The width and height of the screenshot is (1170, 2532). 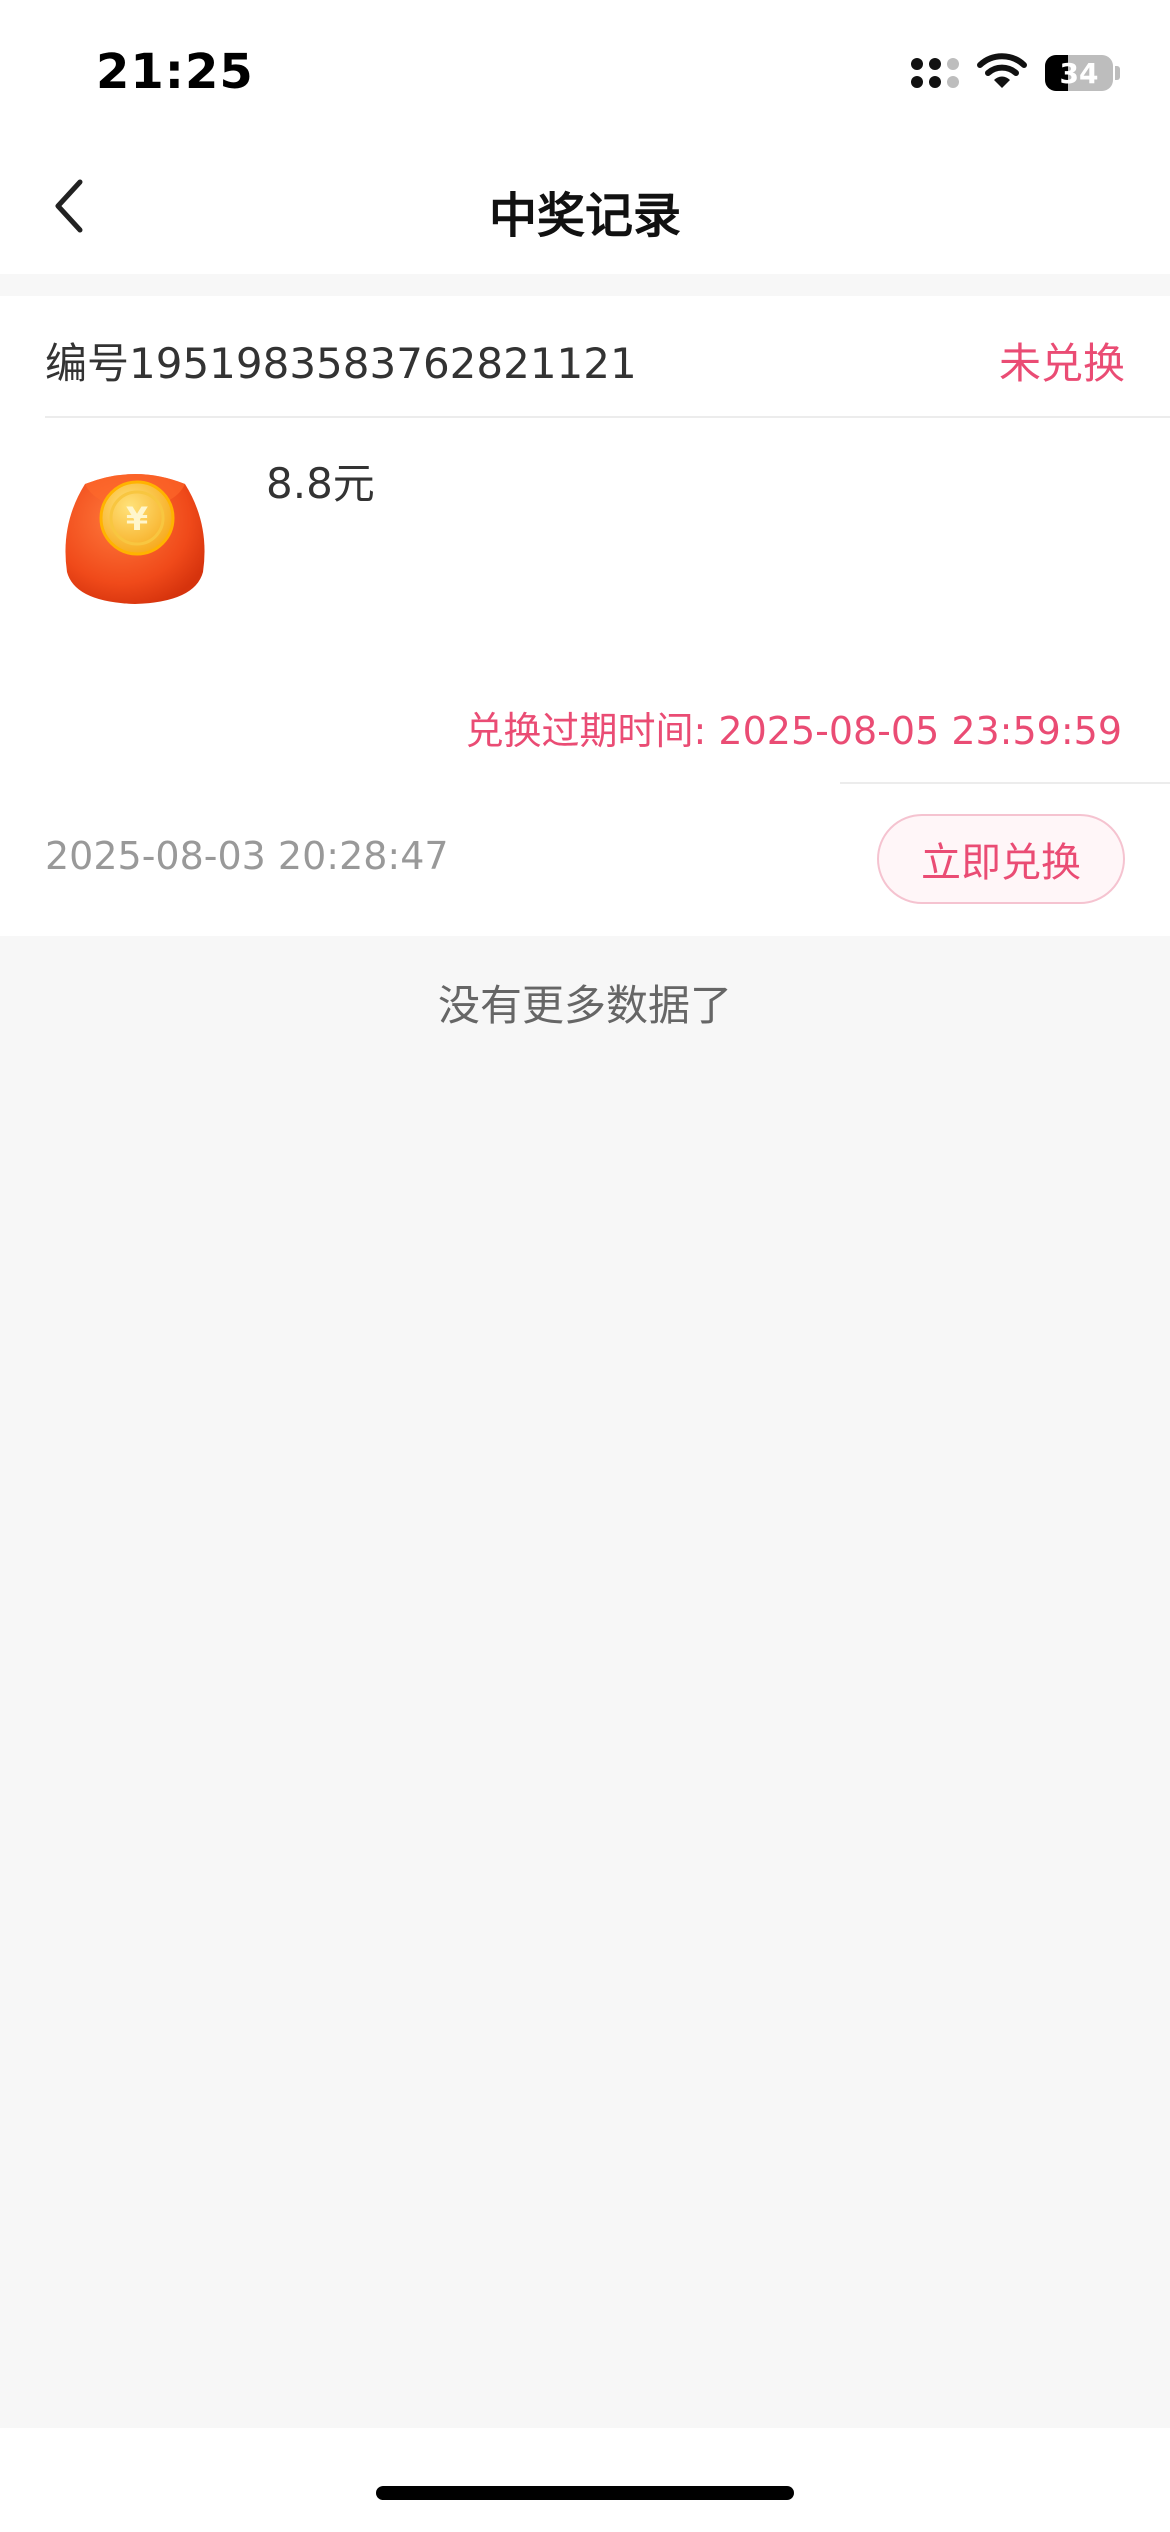 I want to click on redeem-button: 立即兑换, so click(x=1001, y=859).